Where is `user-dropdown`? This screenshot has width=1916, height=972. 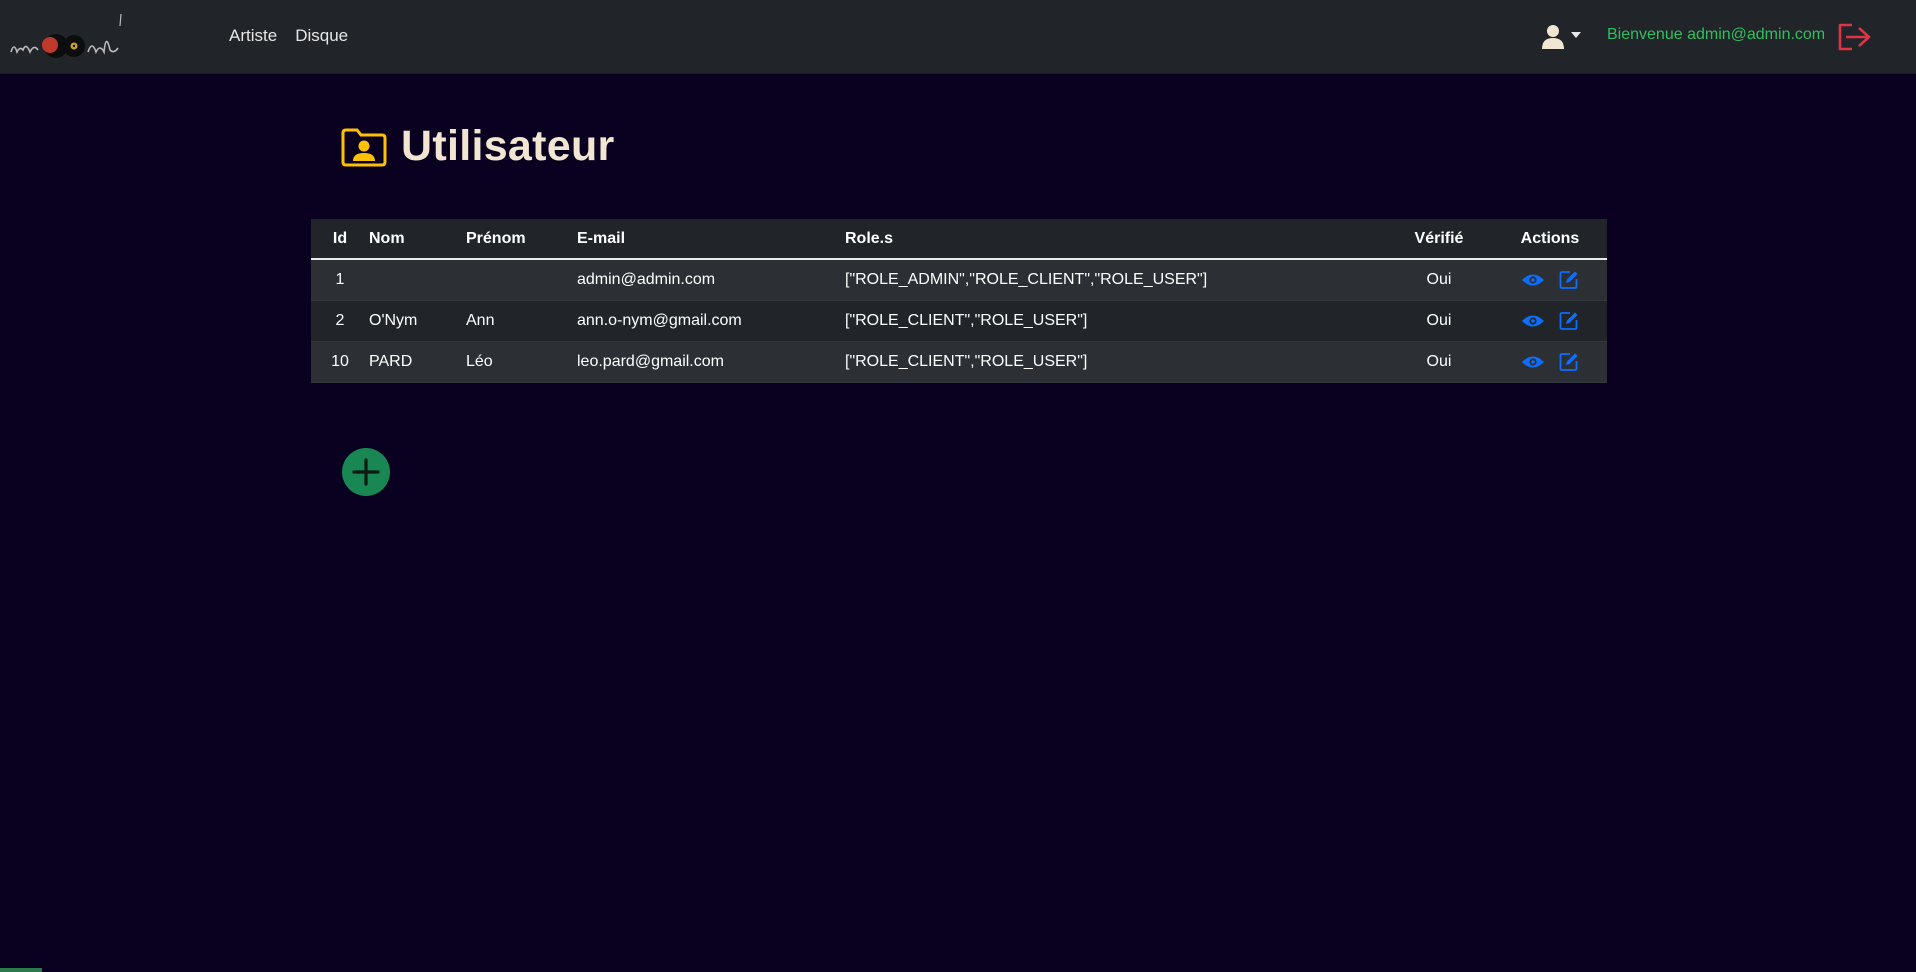 user-dropdown is located at coordinates (1561, 37).